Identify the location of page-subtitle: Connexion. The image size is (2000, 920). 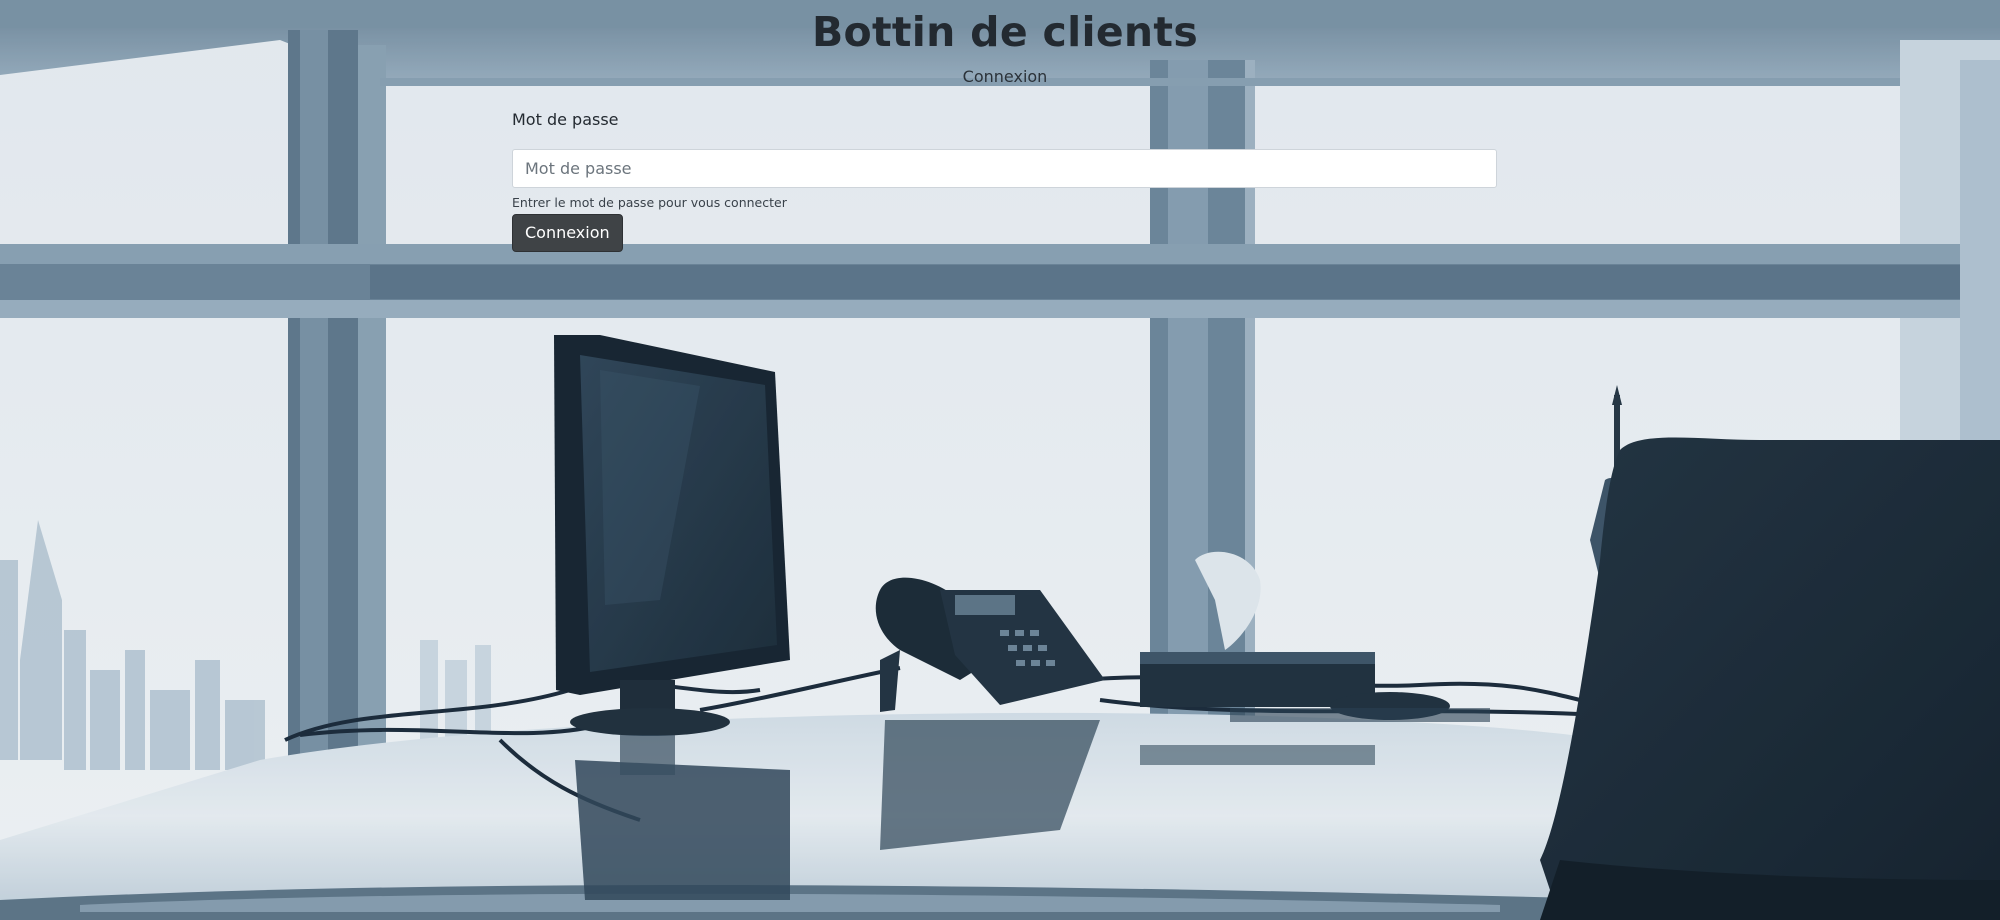
(1005, 76).